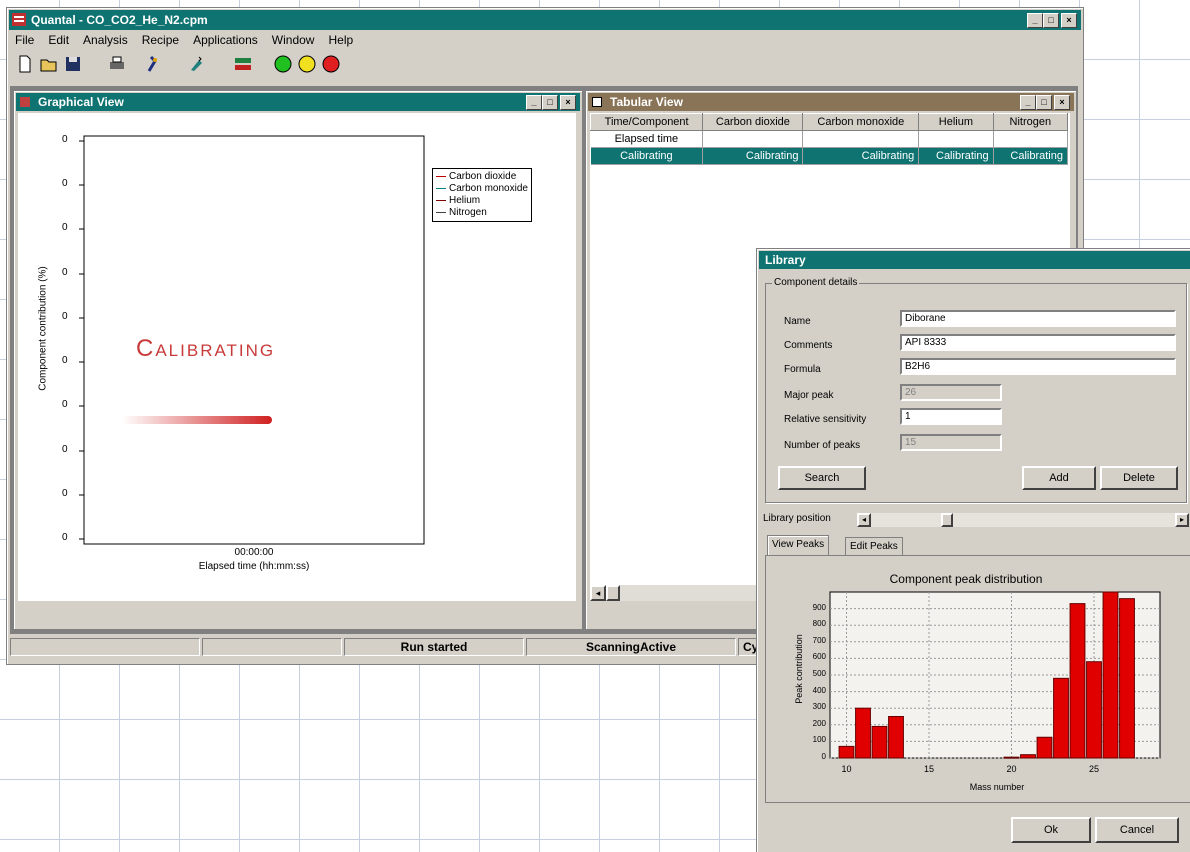 The image size is (1190, 852). What do you see at coordinates (928, 769) in the screenshot?
I see `x-tick-label: 15` at bounding box center [928, 769].